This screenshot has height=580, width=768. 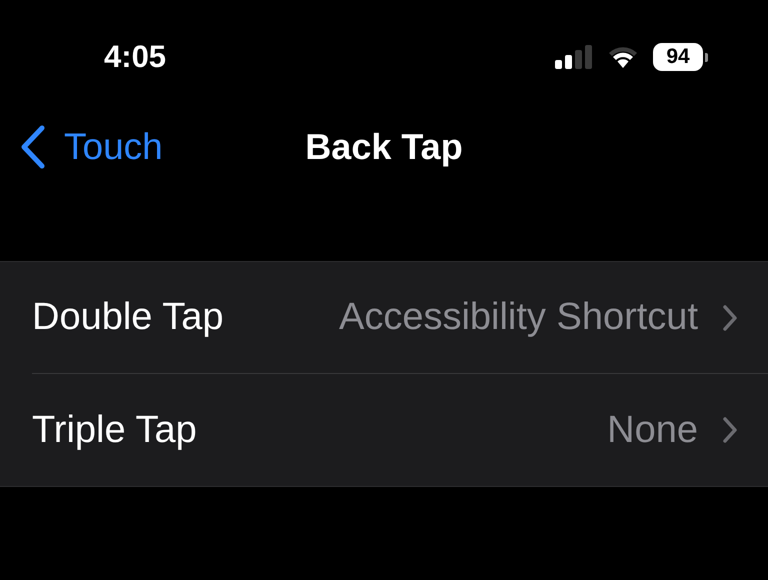 What do you see at coordinates (574, 57) in the screenshot?
I see `signal-icon` at bounding box center [574, 57].